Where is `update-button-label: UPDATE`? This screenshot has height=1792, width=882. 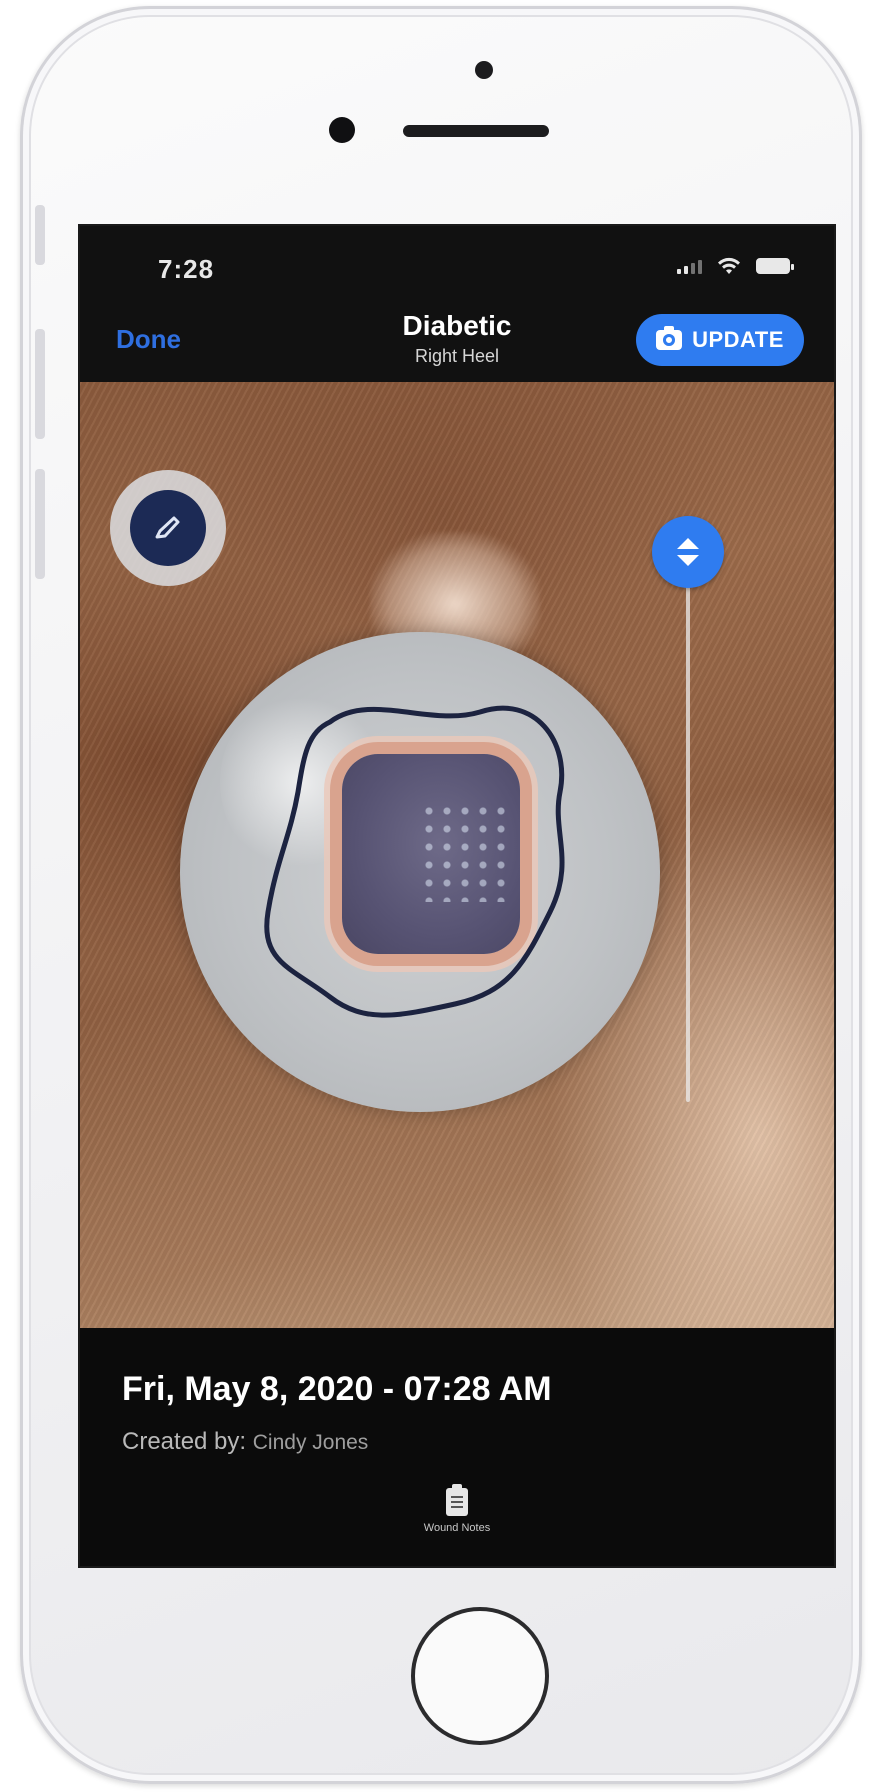
update-button-label: UPDATE is located at coordinates (738, 339).